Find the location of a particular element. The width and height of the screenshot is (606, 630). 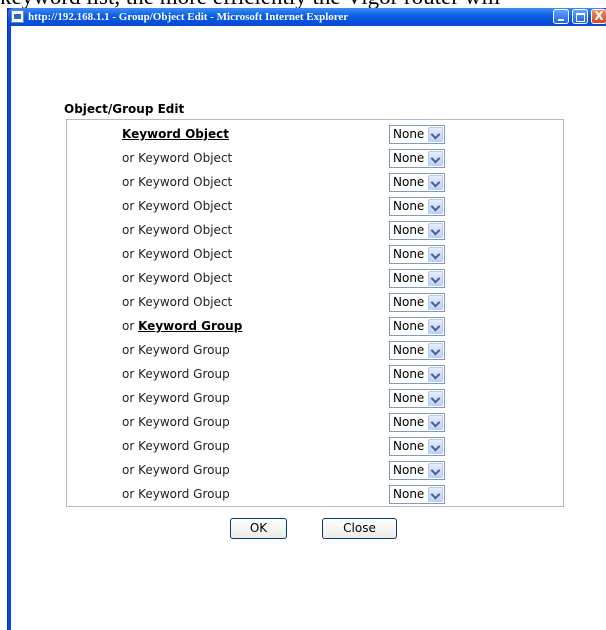

close-icon: X is located at coordinates (599, 16).